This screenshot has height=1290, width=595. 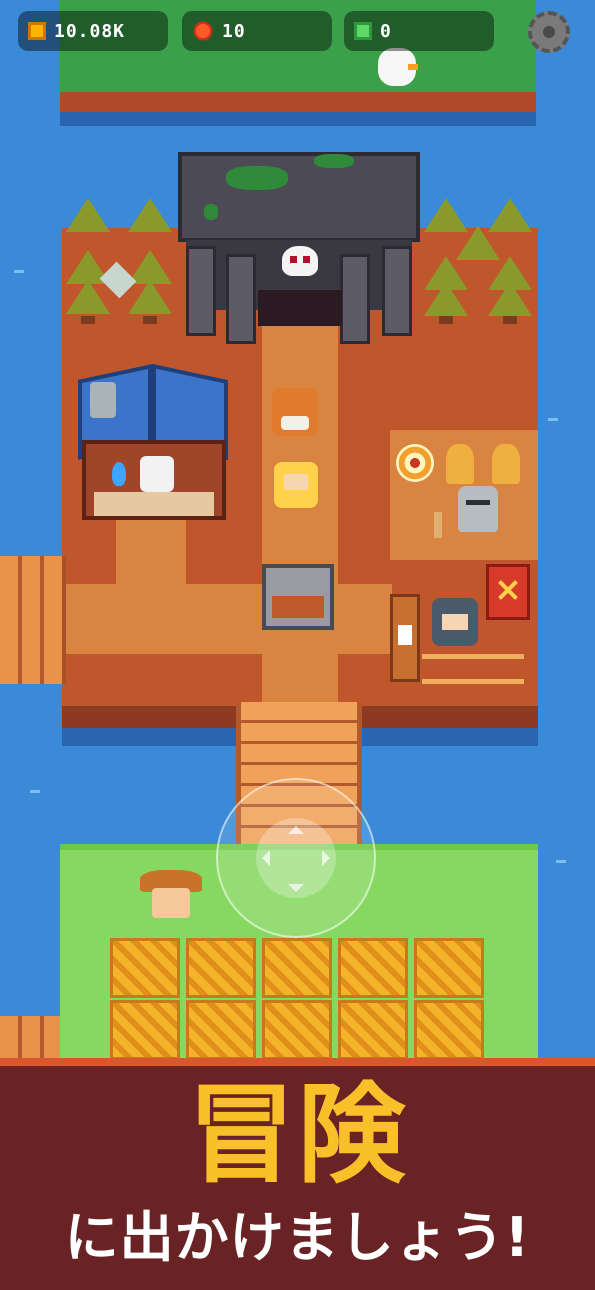 What do you see at coordinates (266, 858) in the screenshot?
I see `joystick-left-arrow-icon` at bounding box center [266, 858].